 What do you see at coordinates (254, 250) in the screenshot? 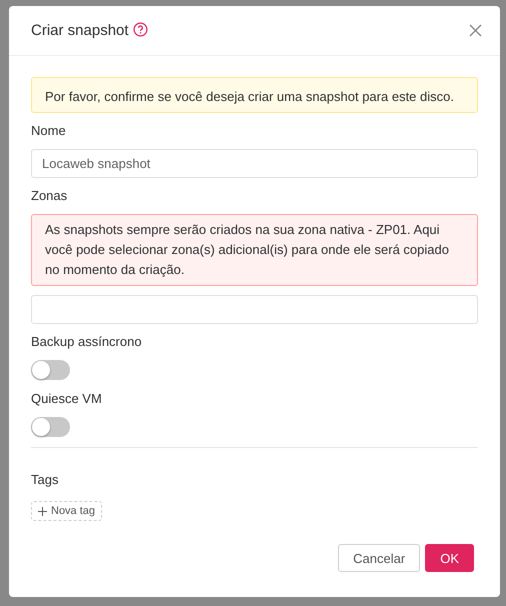
I see `zone-warning: As snapshots sempre serão criados na sua zona nativa - ZP01. Aqui você pode selecionar zona(s) adicional(is) para onde ele será copiado no momento da criação.` at bounding box center [254, 250].